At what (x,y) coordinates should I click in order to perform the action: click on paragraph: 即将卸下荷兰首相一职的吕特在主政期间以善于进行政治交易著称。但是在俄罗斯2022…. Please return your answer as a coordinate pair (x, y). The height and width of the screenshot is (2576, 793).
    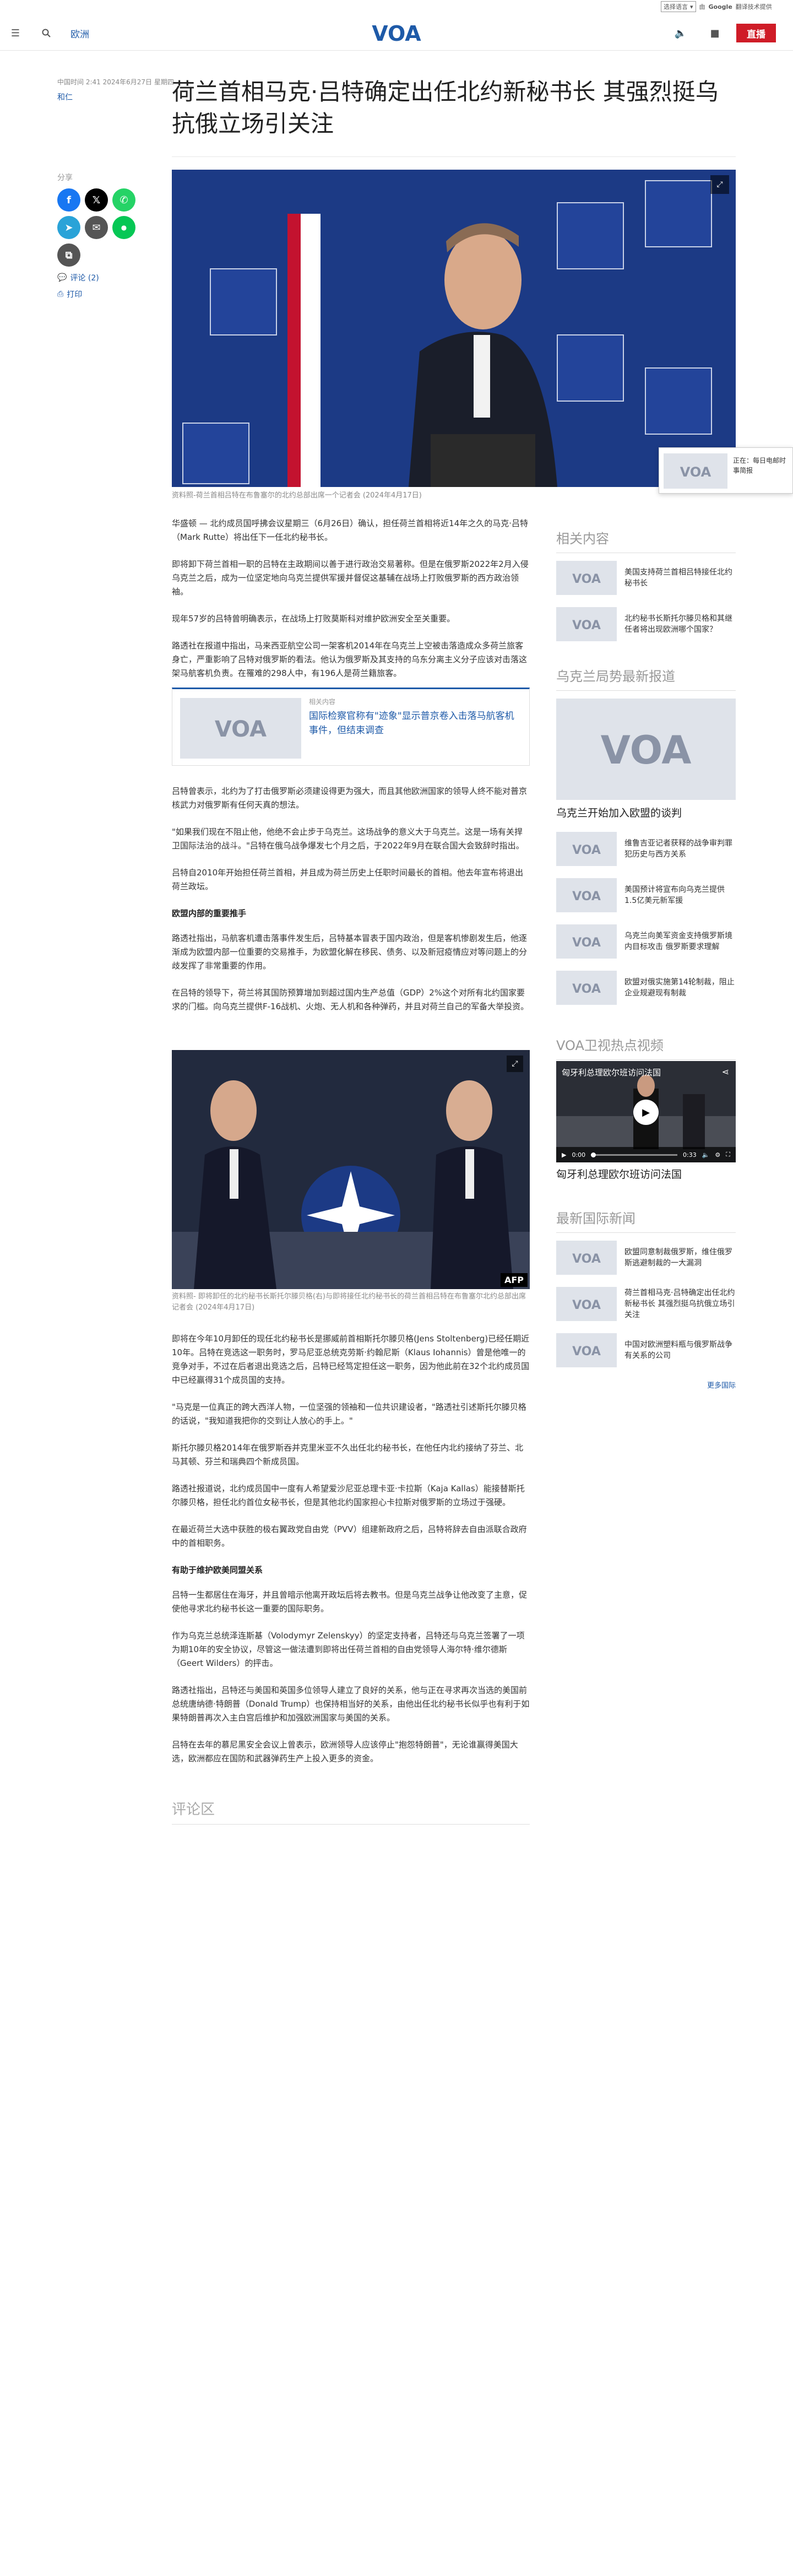
    Looking at the image, I should click on (350, 578).